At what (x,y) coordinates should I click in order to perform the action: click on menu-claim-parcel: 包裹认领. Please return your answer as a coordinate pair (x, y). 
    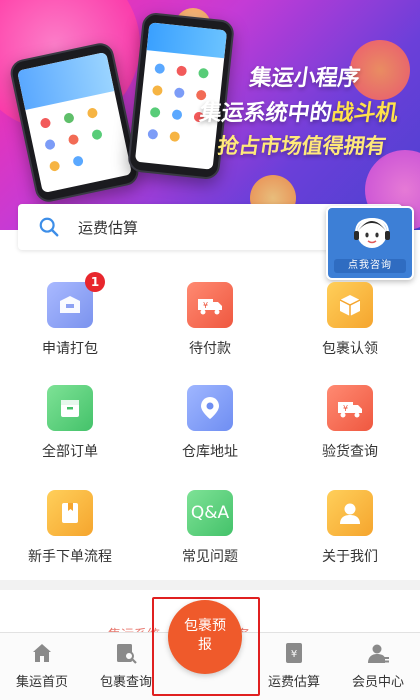
    Looking at the image, I should click on (350, 308).